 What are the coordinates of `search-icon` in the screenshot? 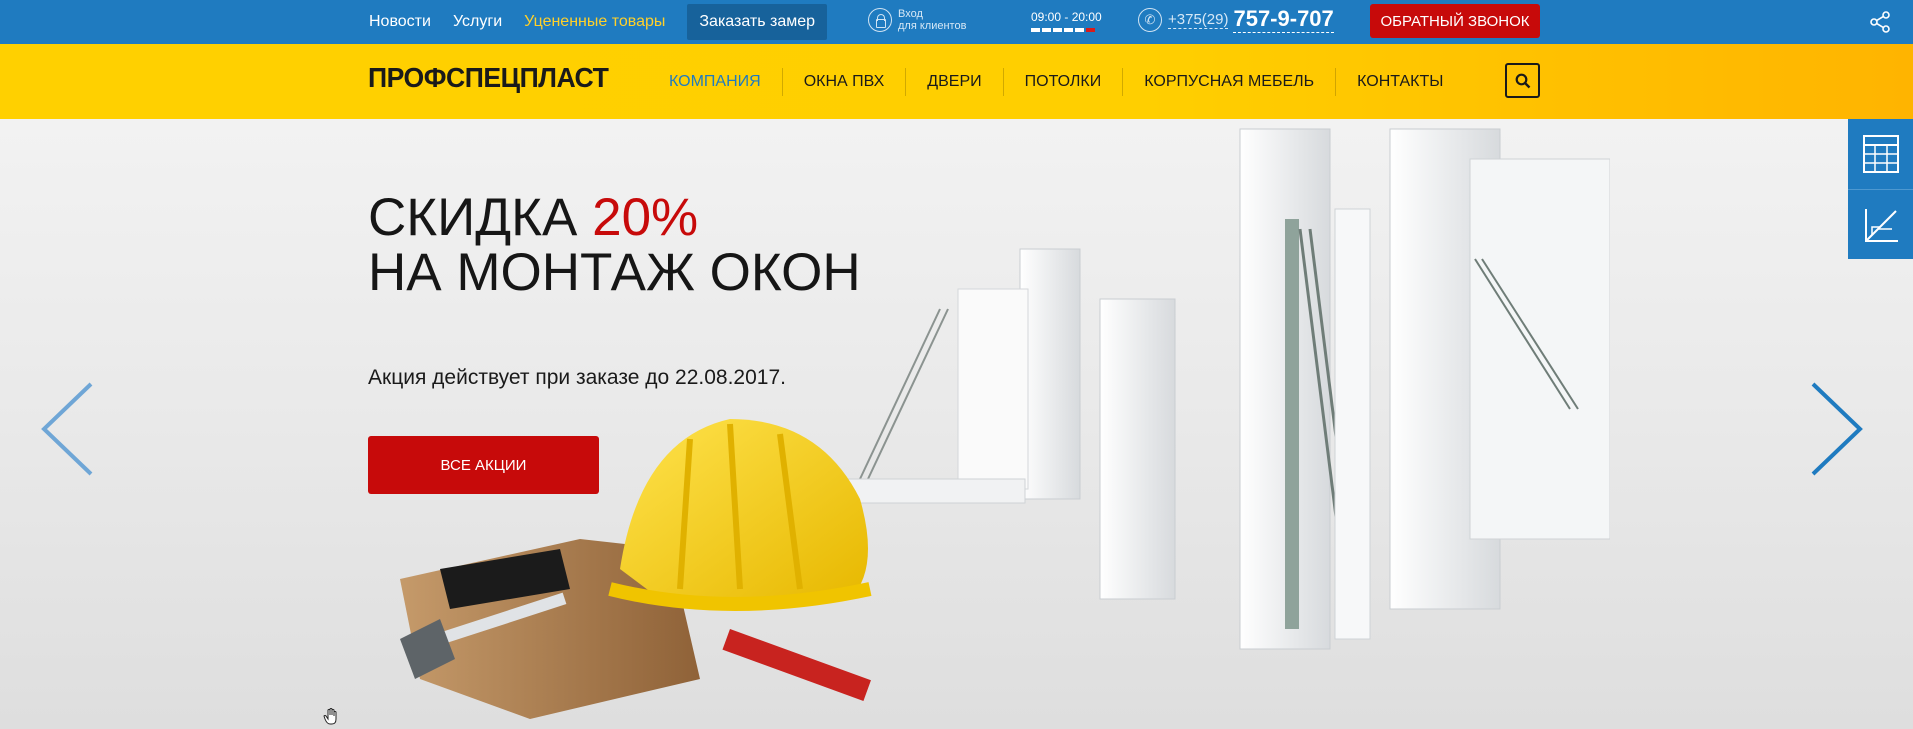 It's located at (1522, 80).